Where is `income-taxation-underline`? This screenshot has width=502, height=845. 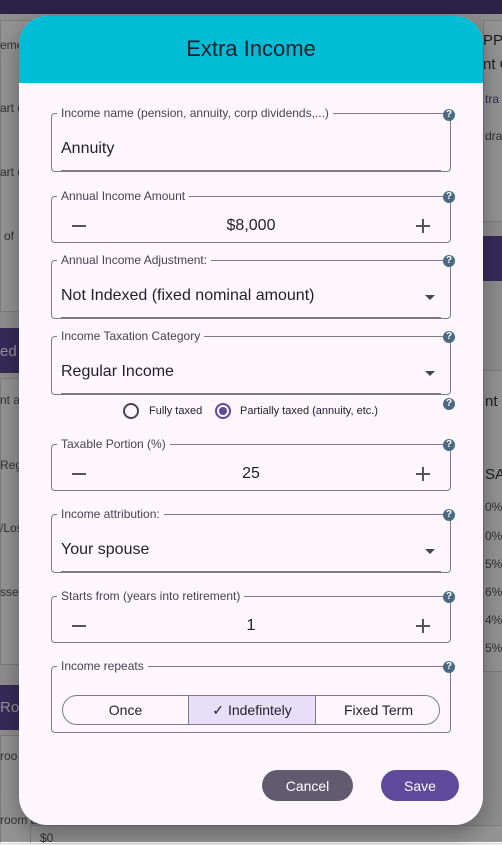
income-taxation-underline is located at coordinates (251, 393).